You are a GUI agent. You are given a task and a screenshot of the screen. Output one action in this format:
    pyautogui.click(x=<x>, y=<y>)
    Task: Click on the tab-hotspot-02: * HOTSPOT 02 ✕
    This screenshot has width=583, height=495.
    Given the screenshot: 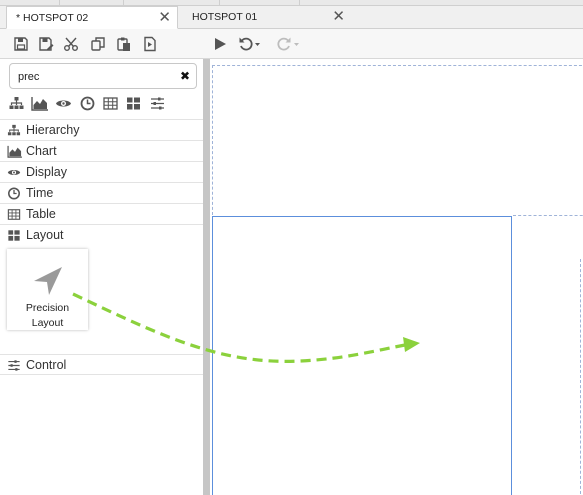 What is the action you would take?
    pyautogui.click(x=92, y=17)
    